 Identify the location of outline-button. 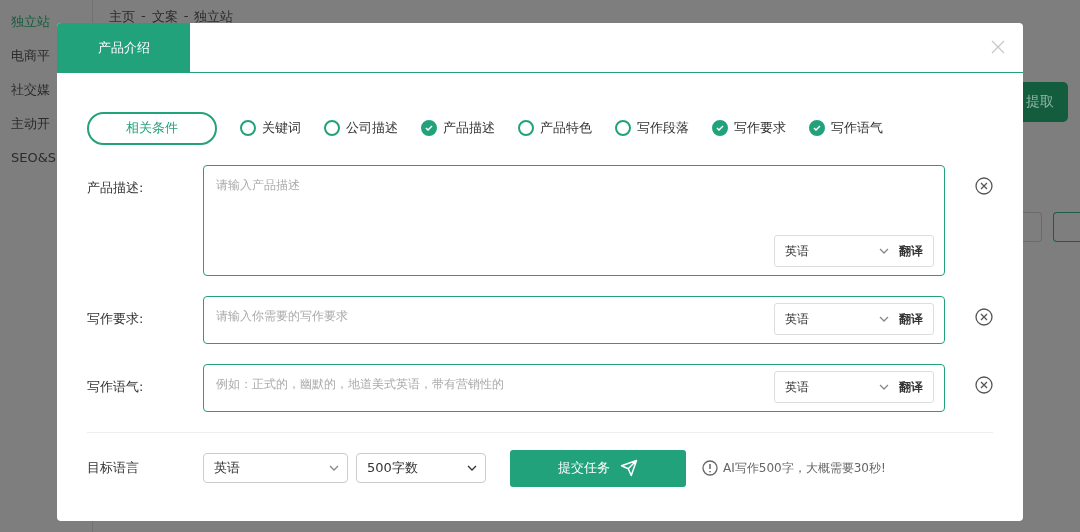
(1066, 227).